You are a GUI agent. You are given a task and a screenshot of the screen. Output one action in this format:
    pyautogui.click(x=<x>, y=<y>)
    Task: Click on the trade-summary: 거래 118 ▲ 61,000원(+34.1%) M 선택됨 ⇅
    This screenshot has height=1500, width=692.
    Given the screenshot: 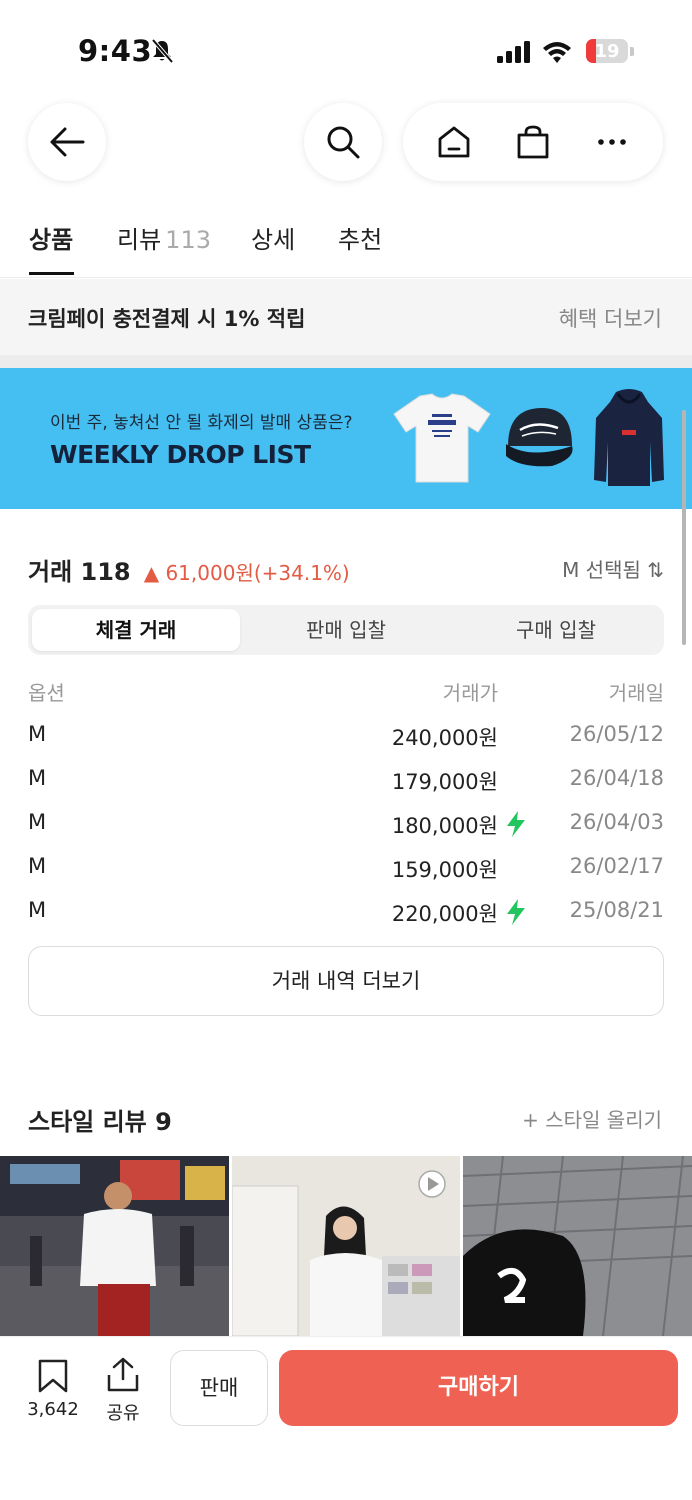 What is the action you would take?
    pyautogui.click(x=346, y=570)
    